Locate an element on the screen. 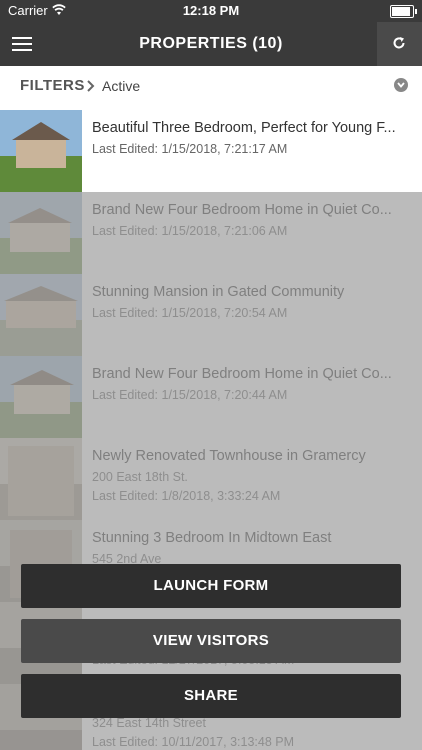 The height and width of the screenshot is (750, 422). launch-form-button: LAUNCH FORM is located at coordinates (211, 586).